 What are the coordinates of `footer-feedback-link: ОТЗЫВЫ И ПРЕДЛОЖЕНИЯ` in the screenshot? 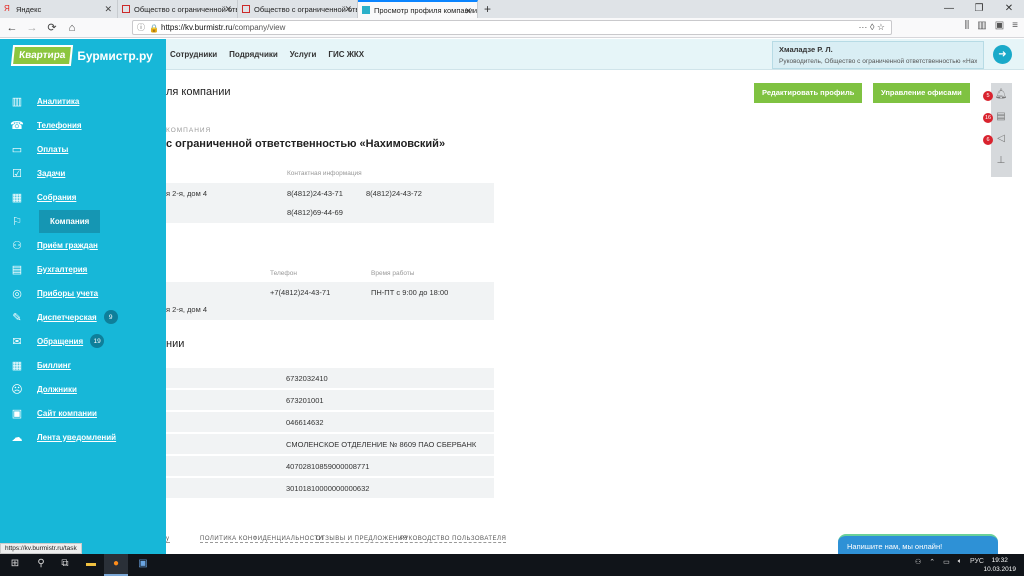 It's located at (362, 539).